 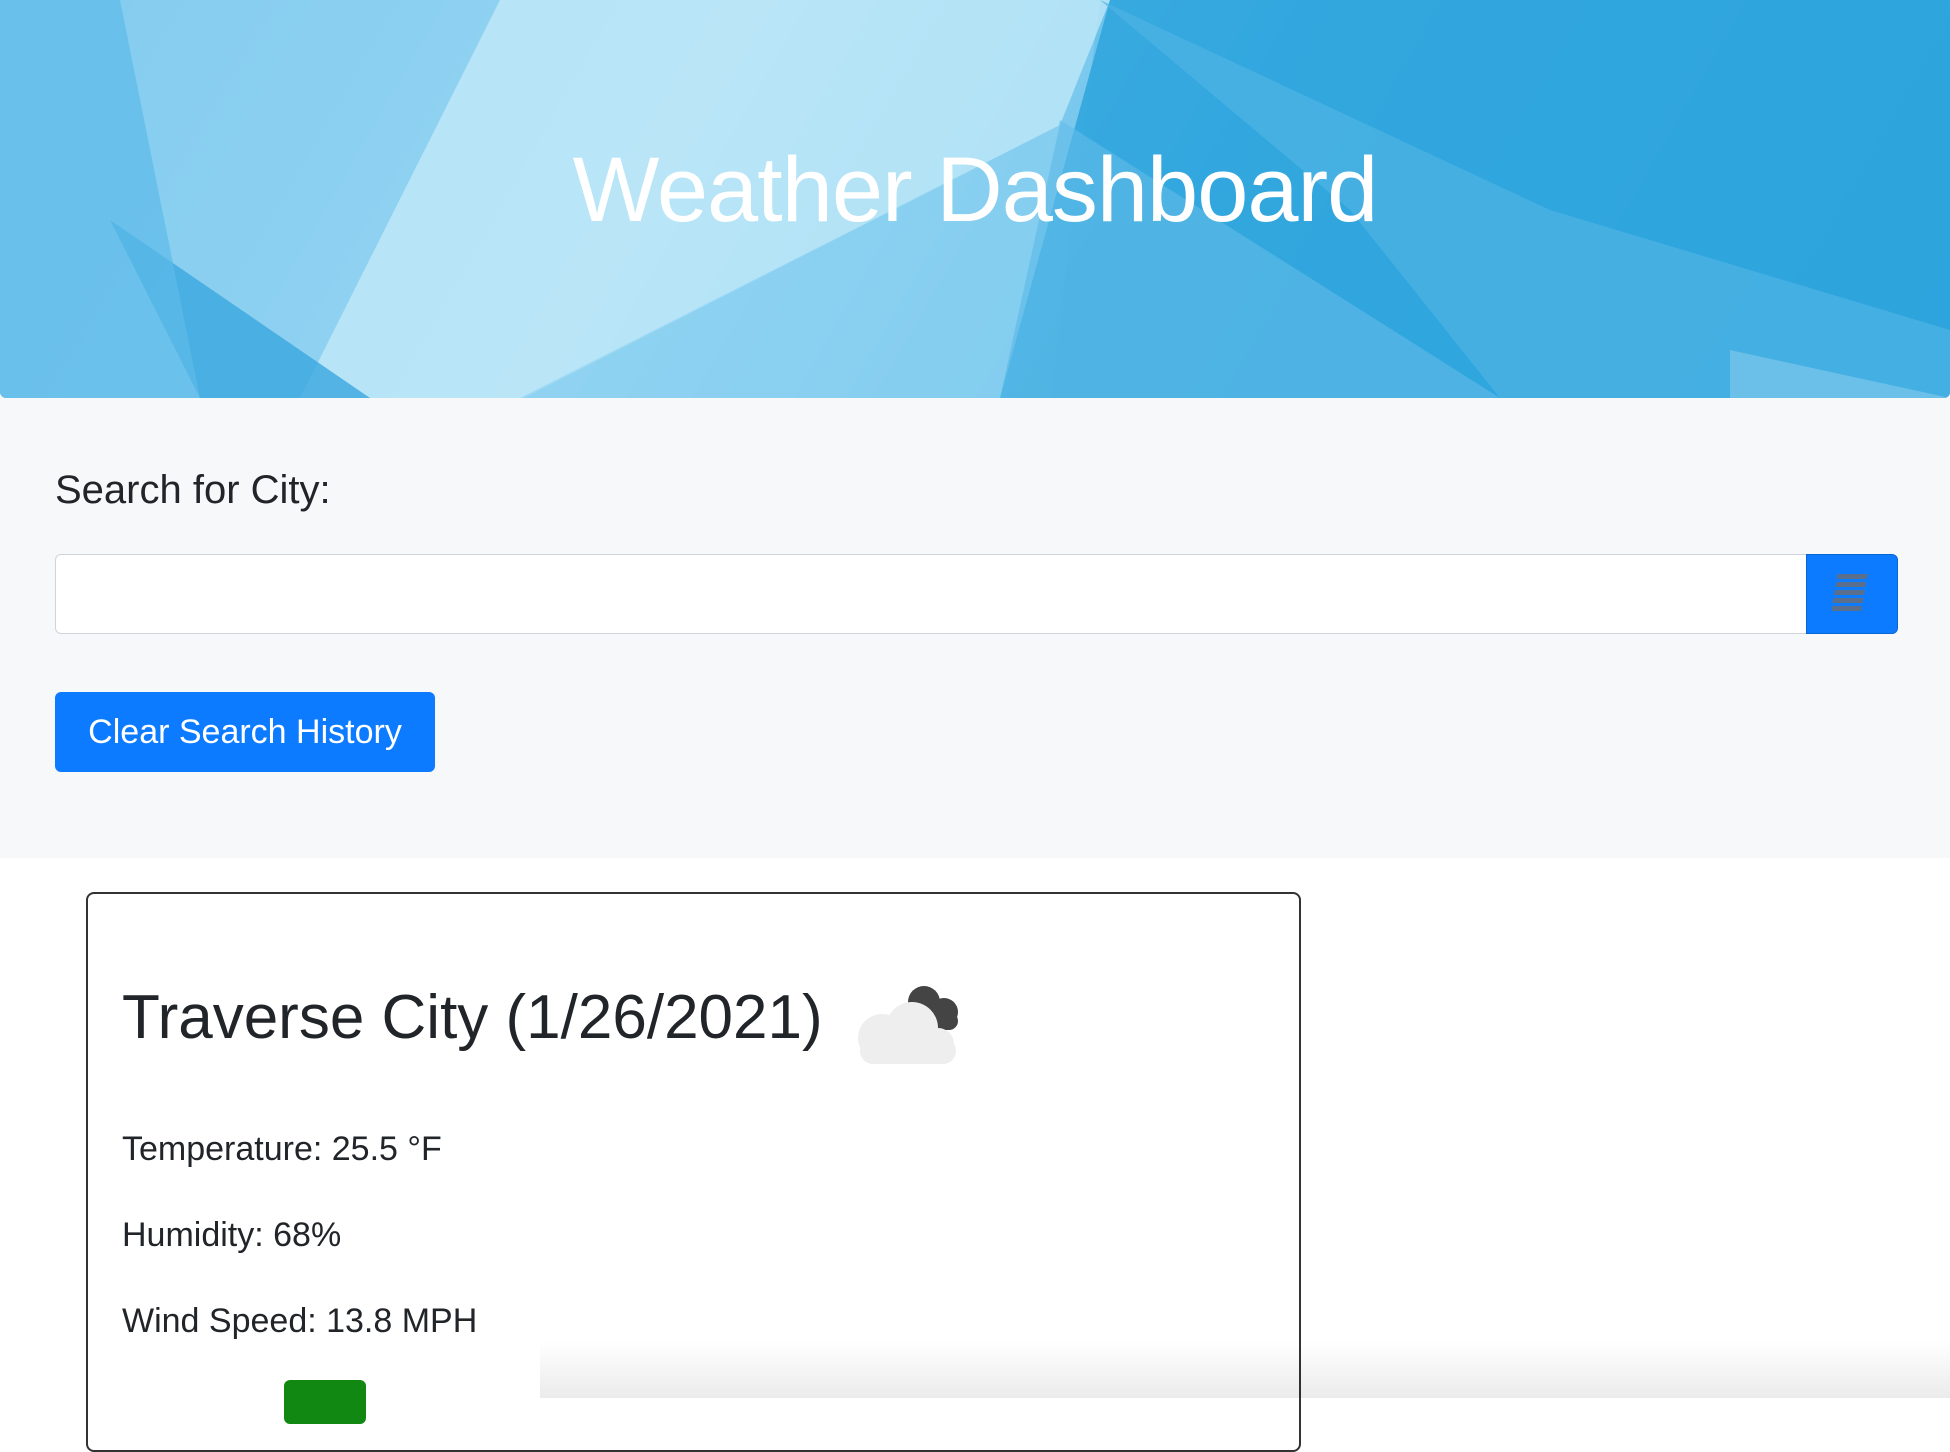 I want to click on broken-clouds-icon, so click(x=908, y=1025).